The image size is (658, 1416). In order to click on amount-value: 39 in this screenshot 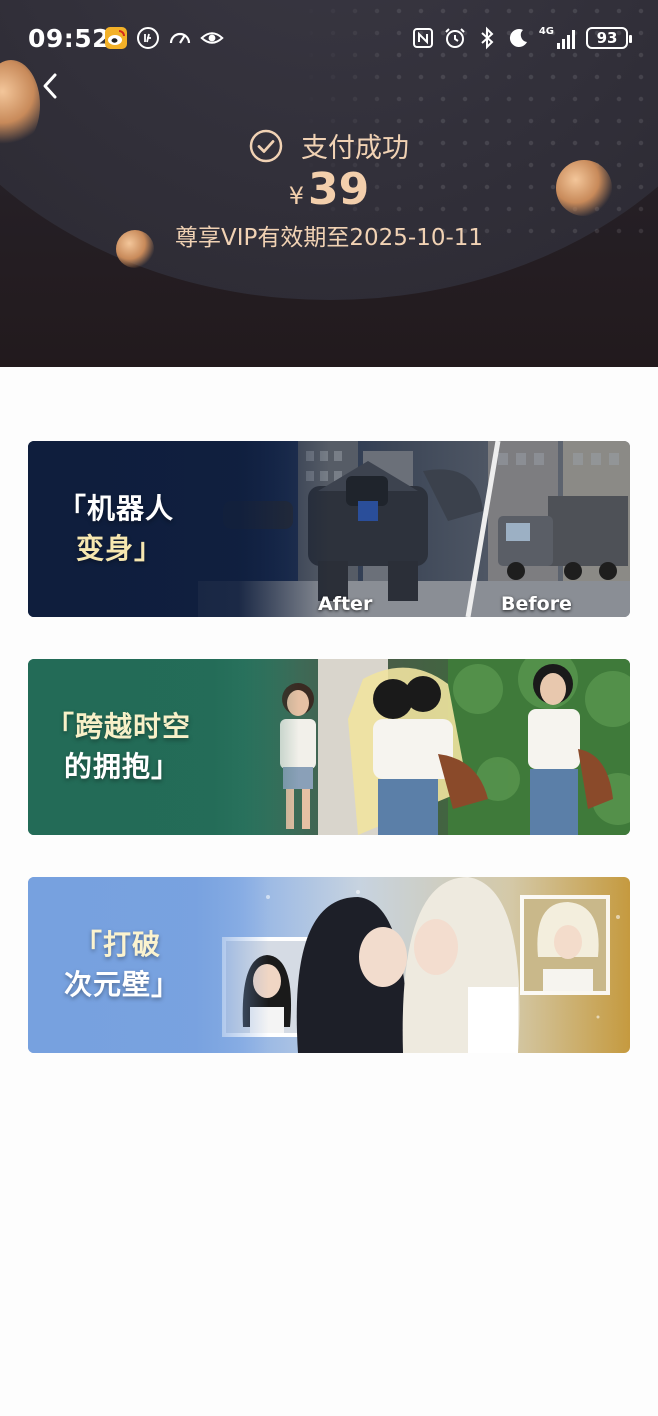, I will do `click(339, 189)`.